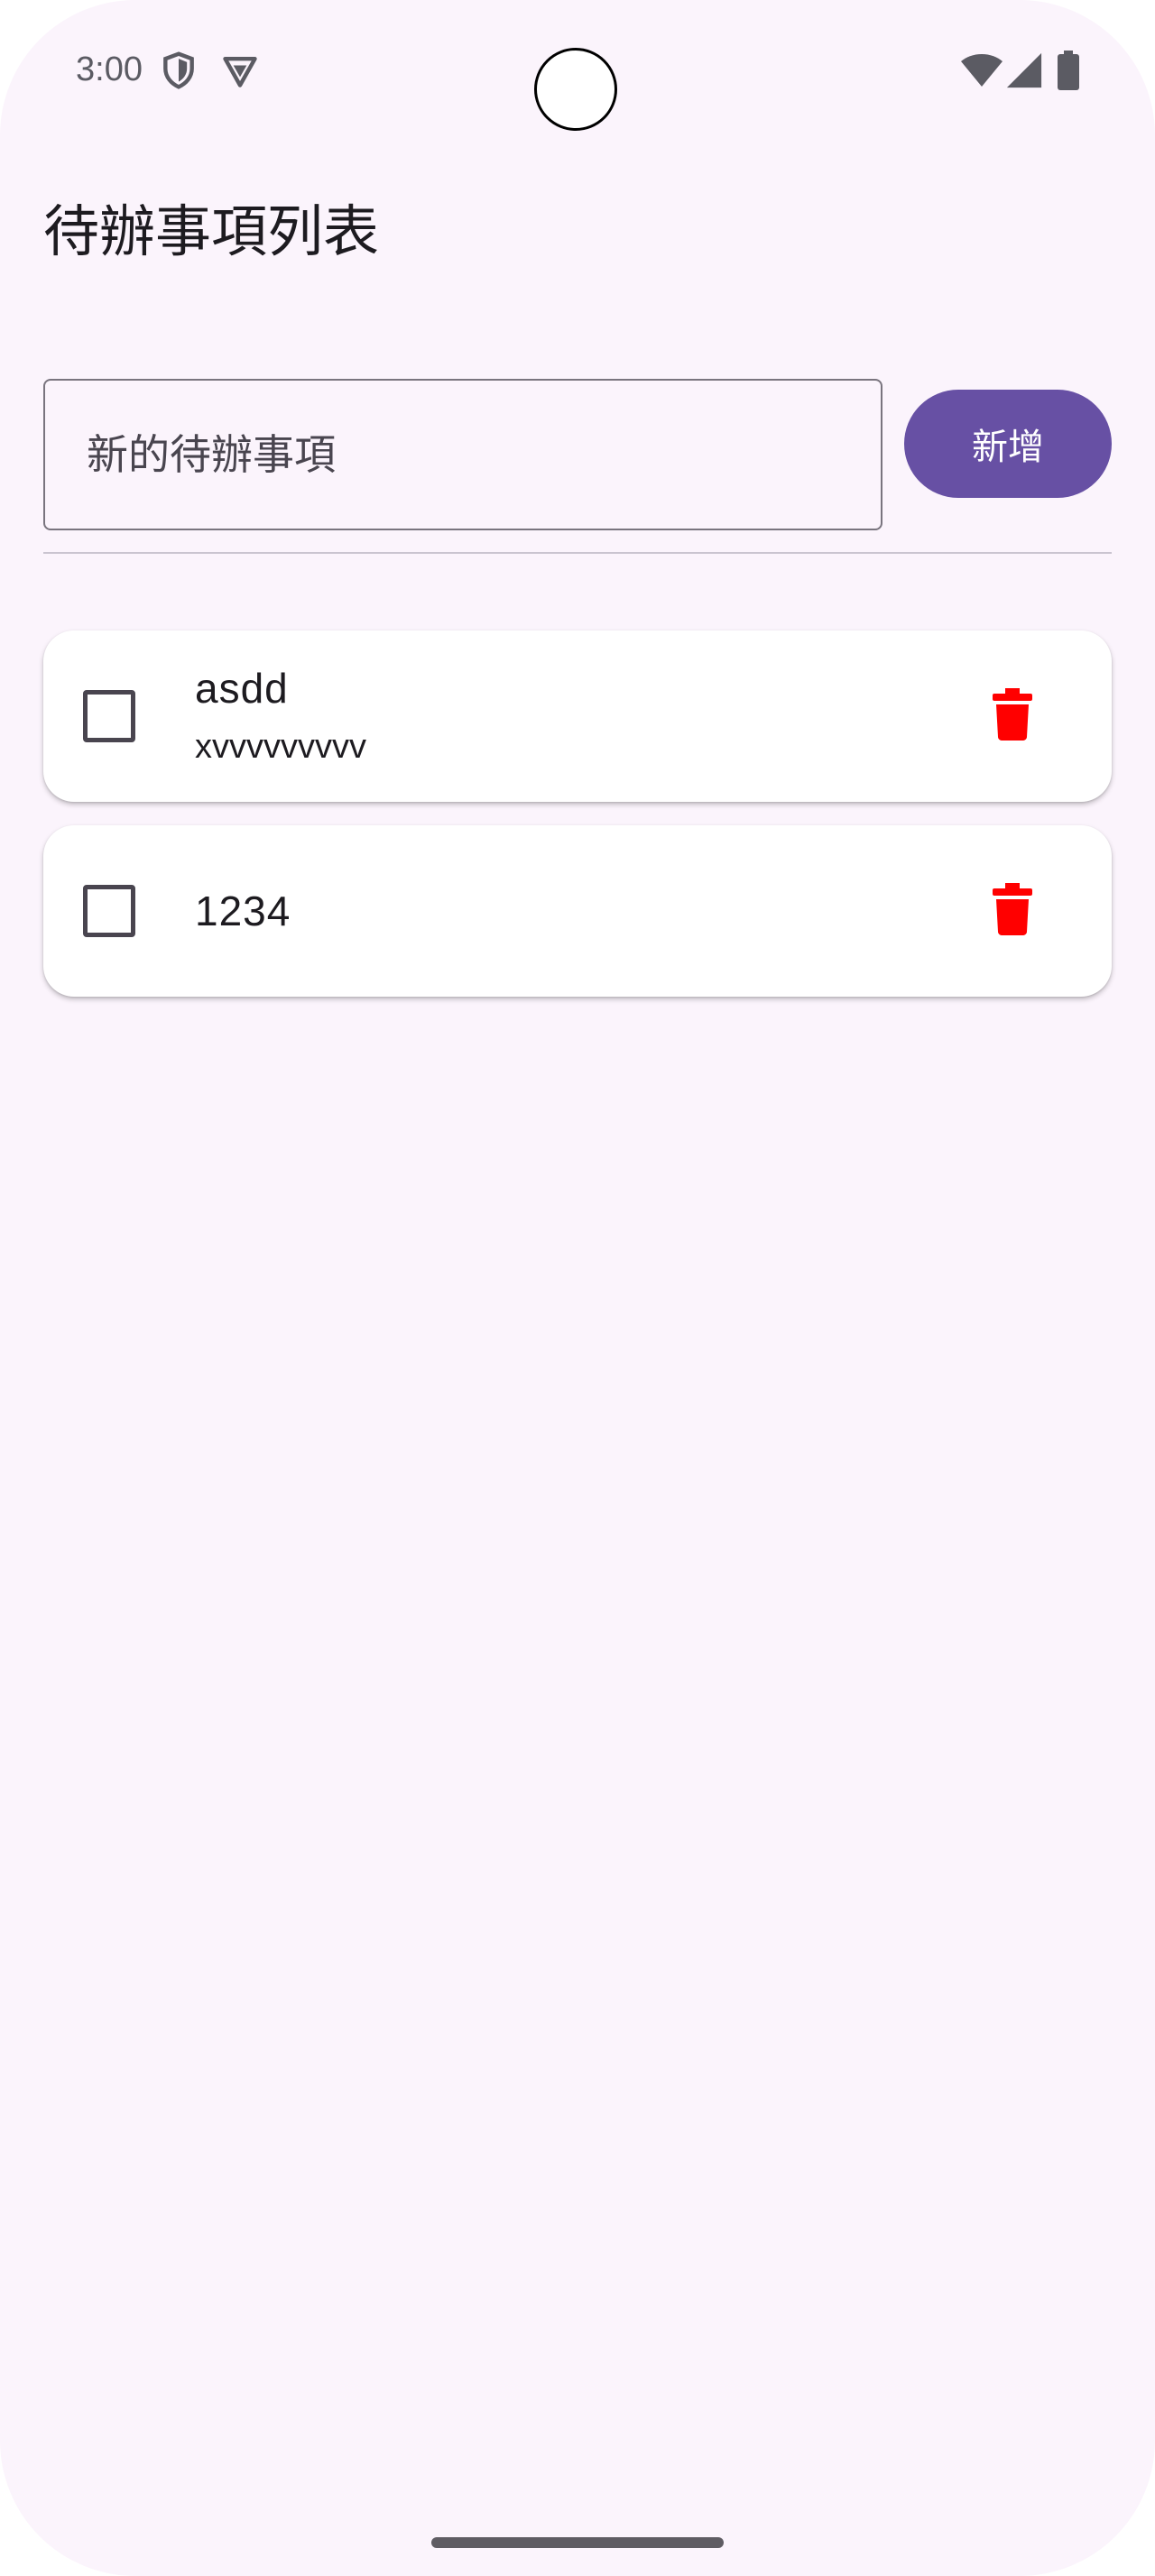 This screenshot has height=2576, width=1155. Describe the element at coordinates (462, 454) in the screenshot. I see `new-todo-input` at that location.